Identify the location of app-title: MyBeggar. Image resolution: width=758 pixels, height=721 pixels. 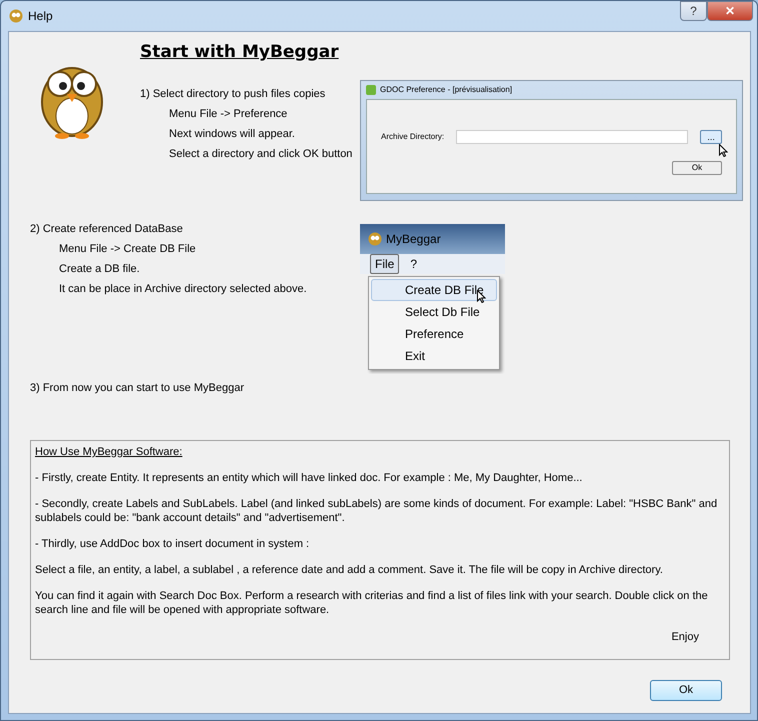
(413, 239).